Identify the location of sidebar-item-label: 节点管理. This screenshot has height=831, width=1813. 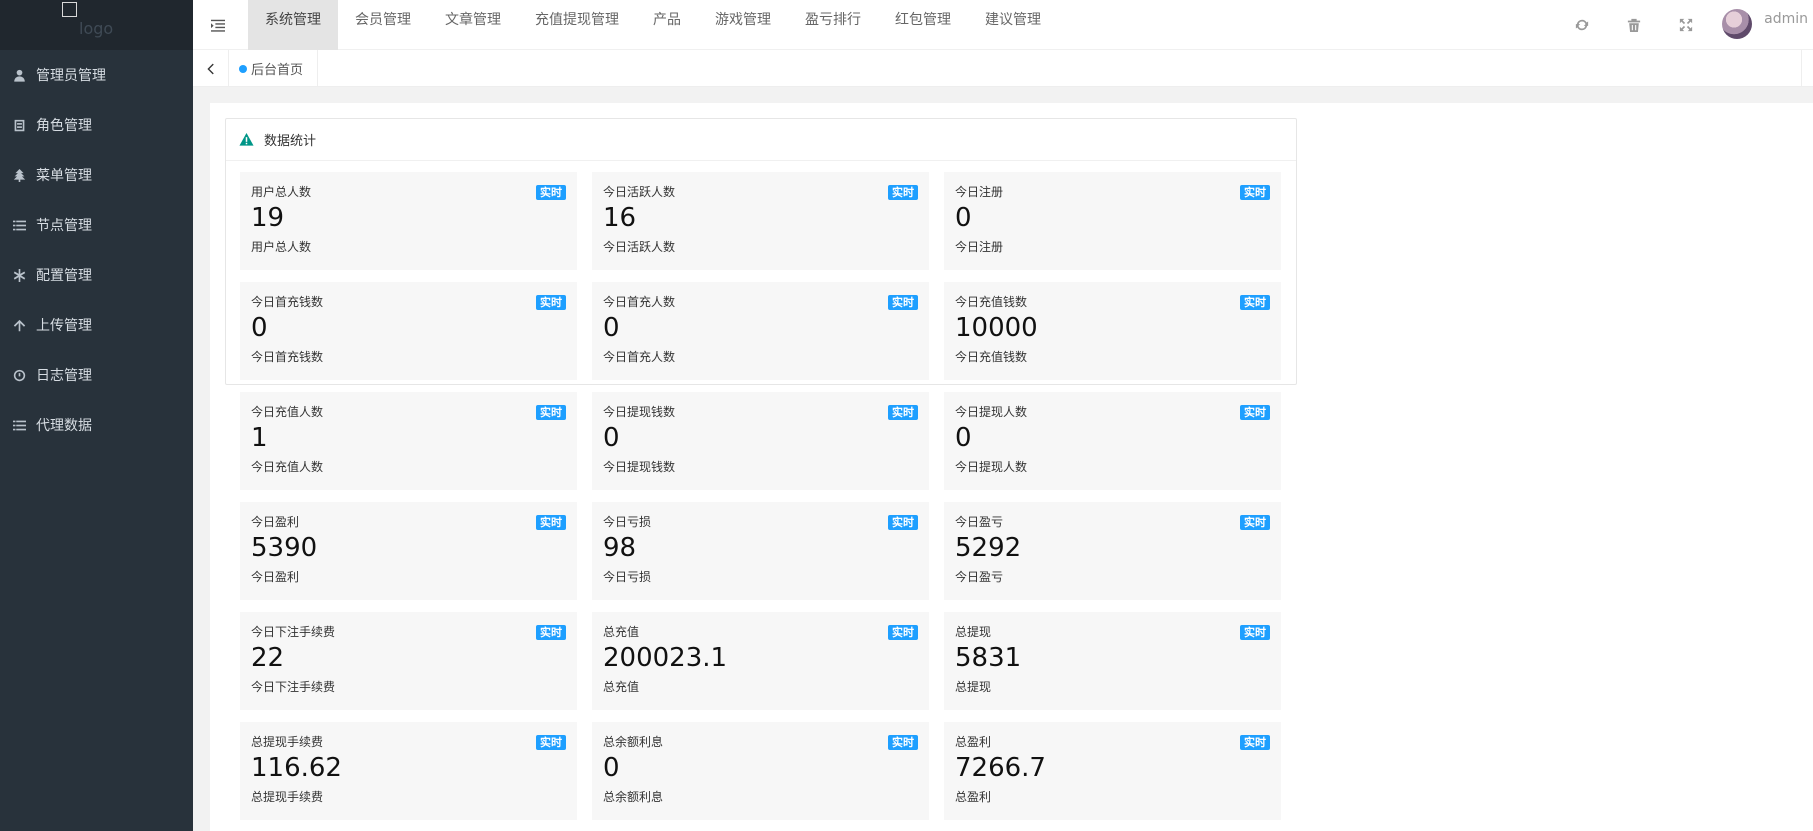
(64, 226).